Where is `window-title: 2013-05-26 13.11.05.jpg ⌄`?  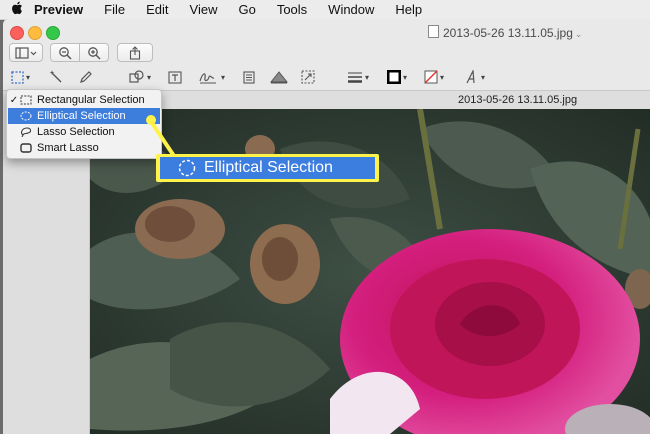 window-title: 2013-05-26 13.11.05.jpg ⌄ is located at coordinates (505, 32).